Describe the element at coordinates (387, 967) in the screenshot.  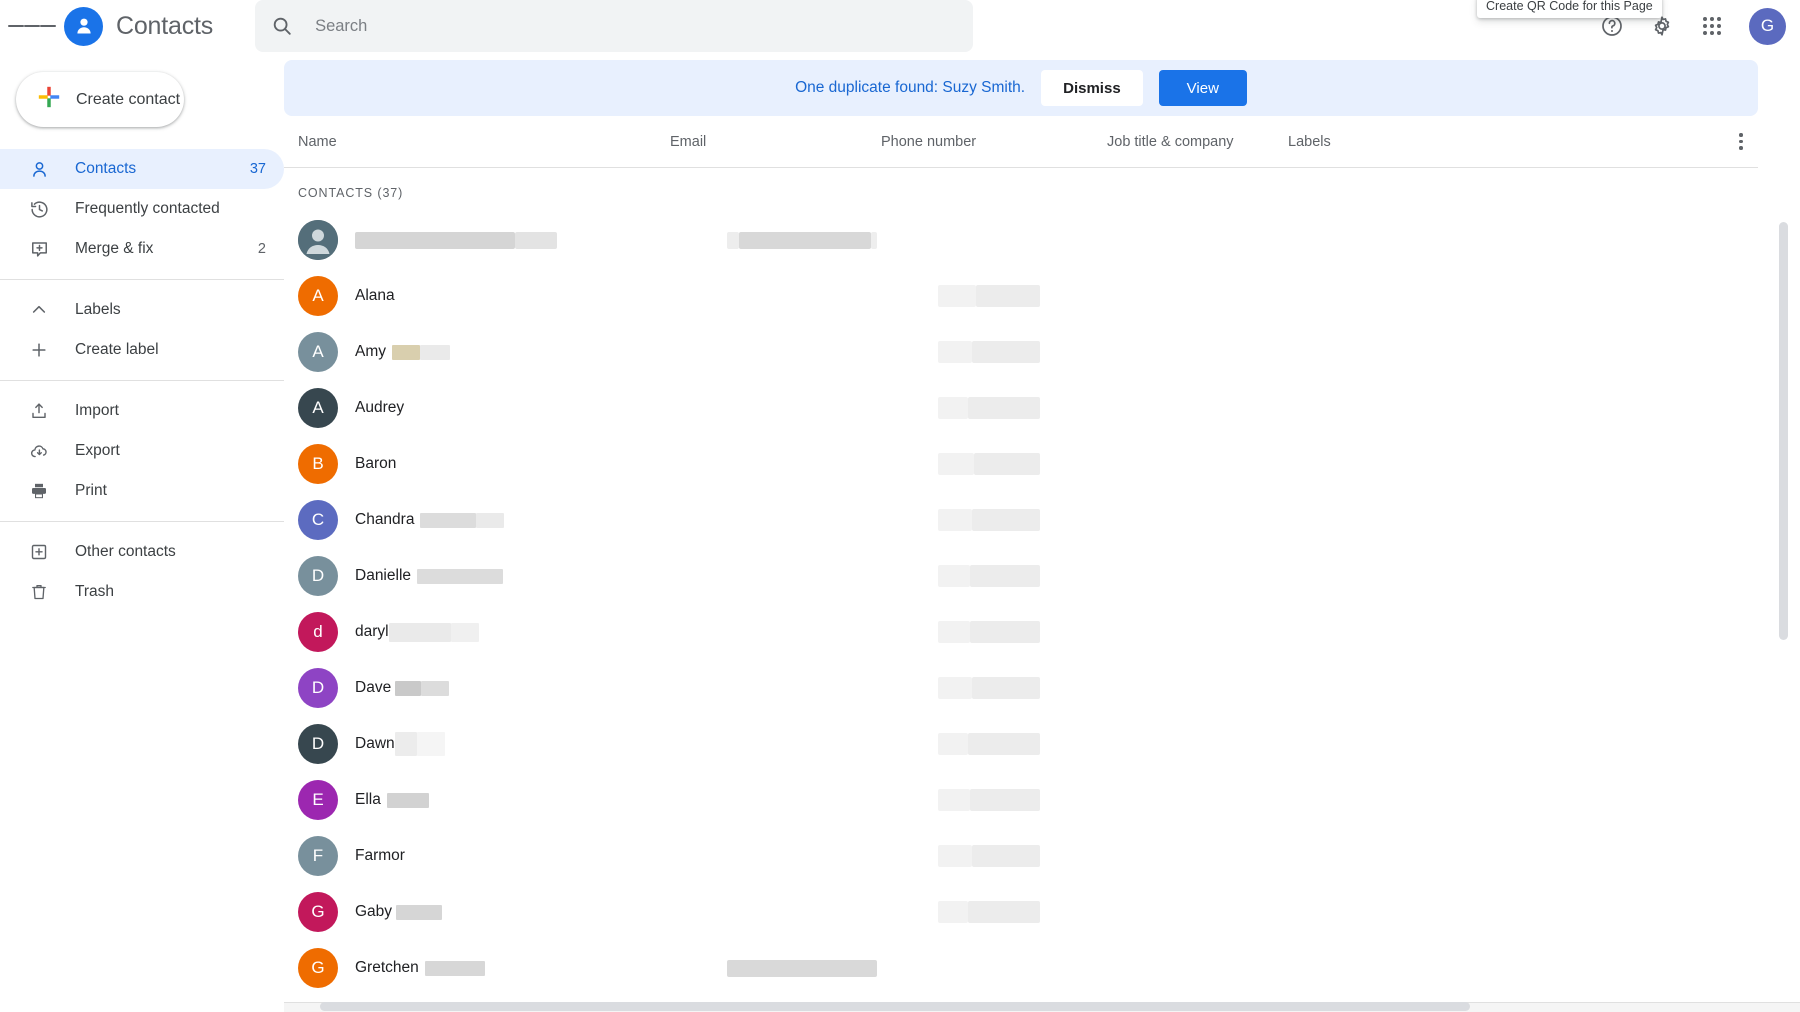
I see `contact-name: Gretchen` at that location.